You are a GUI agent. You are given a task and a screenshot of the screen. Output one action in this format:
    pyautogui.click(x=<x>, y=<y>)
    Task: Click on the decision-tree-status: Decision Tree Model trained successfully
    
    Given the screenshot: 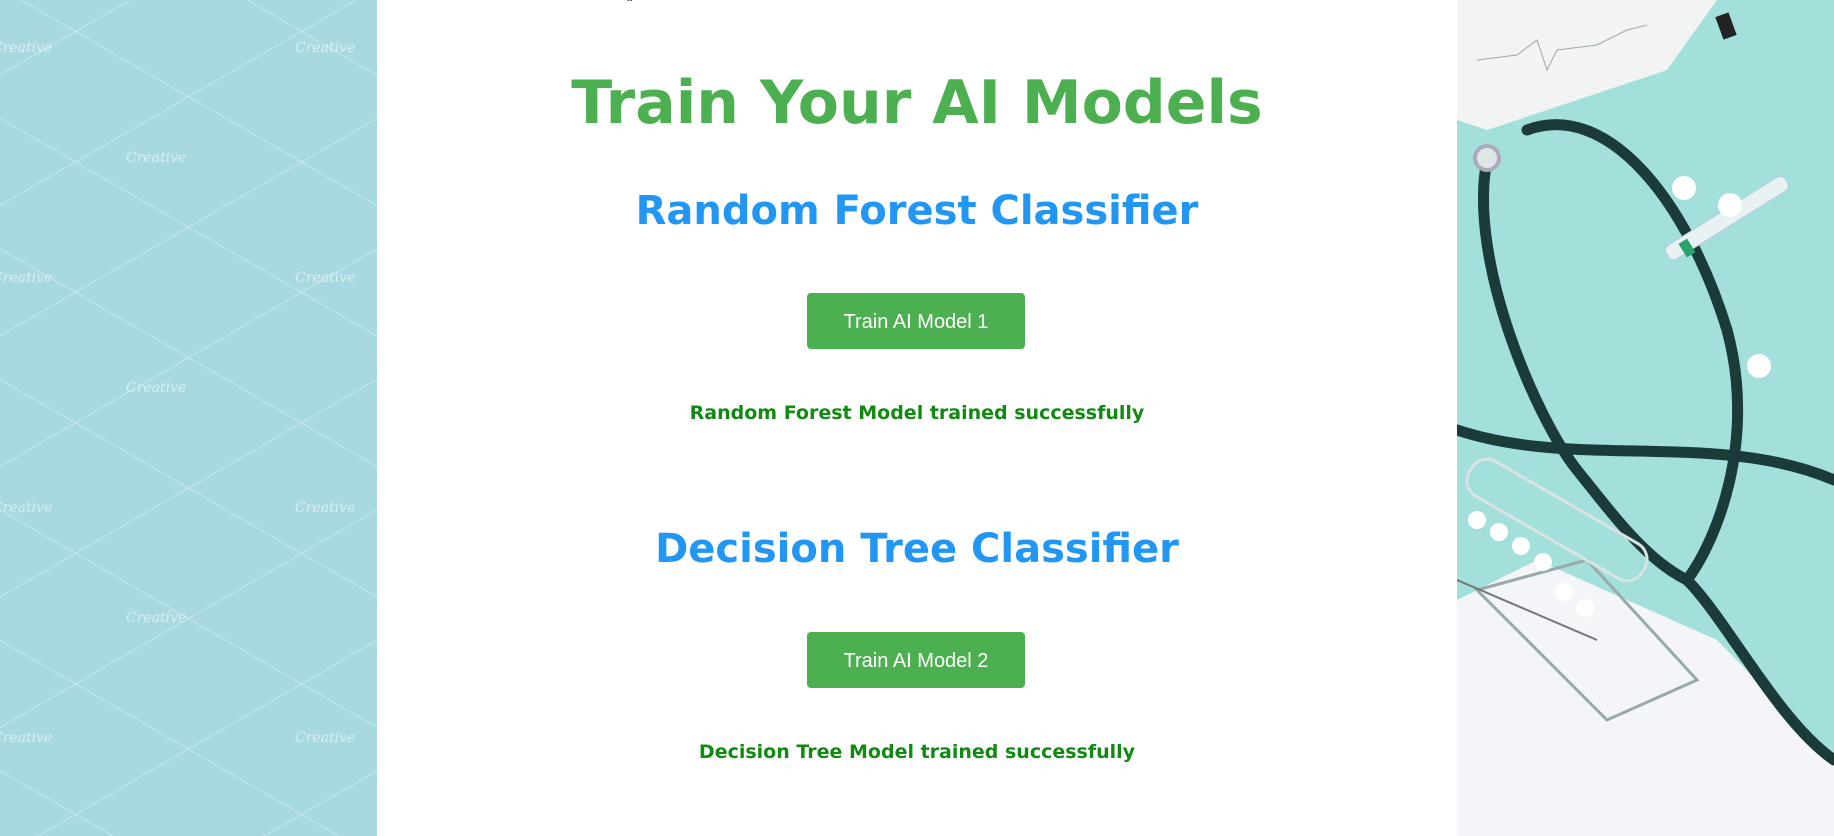 What is the action you would take?
    pyautogui.click(x=917, y=752)
    